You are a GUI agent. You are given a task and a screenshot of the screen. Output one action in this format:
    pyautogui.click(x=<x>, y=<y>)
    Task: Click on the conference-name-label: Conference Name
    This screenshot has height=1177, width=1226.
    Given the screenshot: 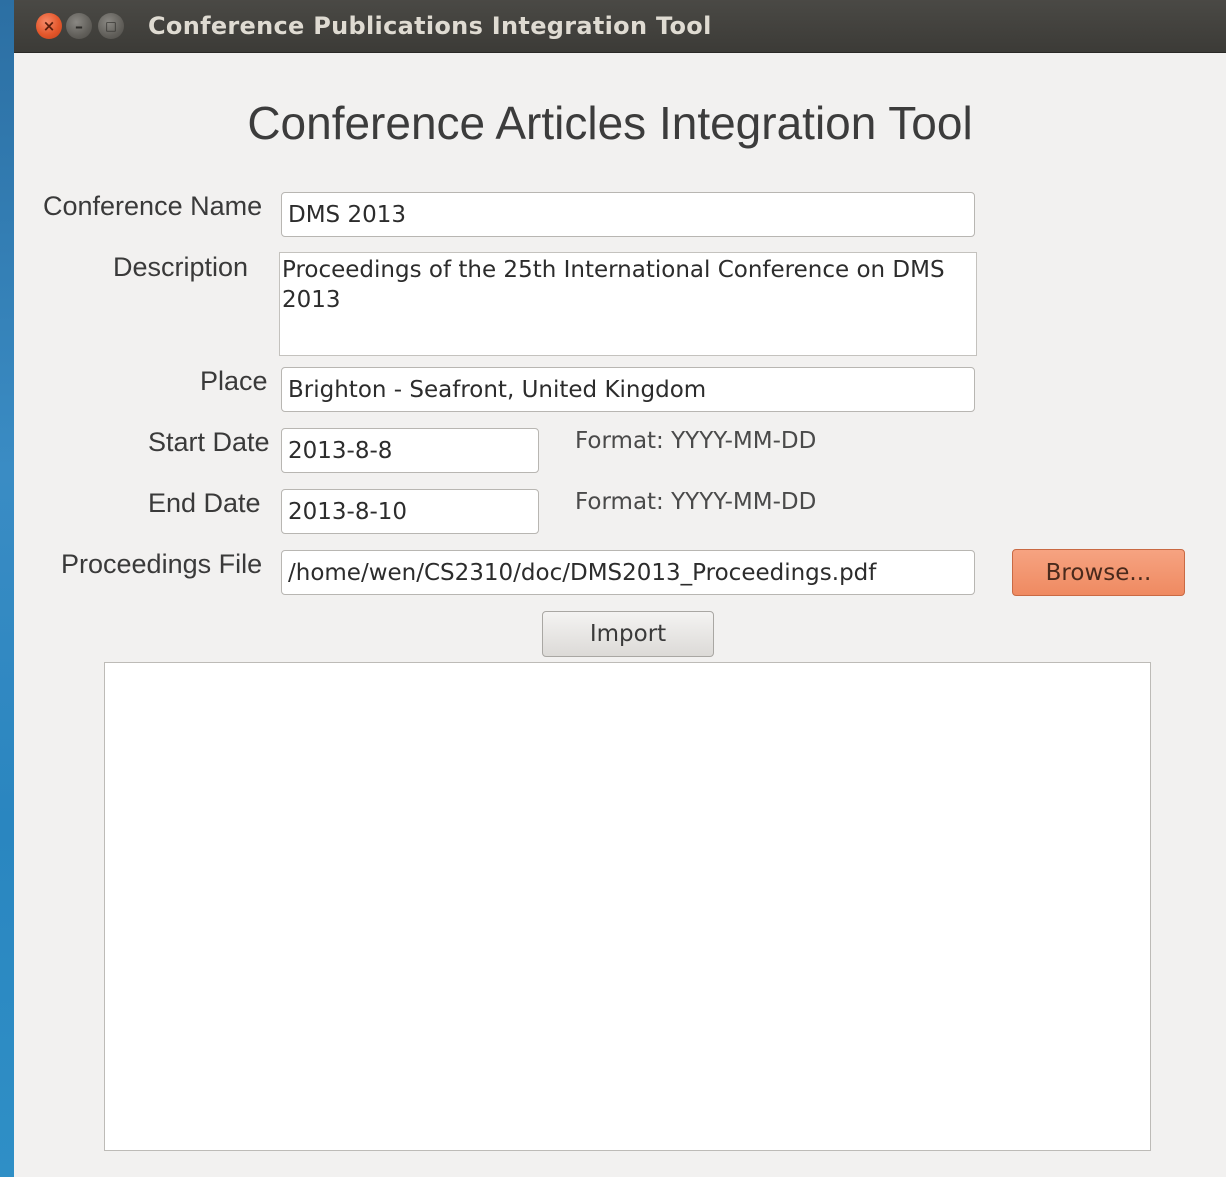 What is the action you would take?
    pyautogui.click(x=153, y=206)
    